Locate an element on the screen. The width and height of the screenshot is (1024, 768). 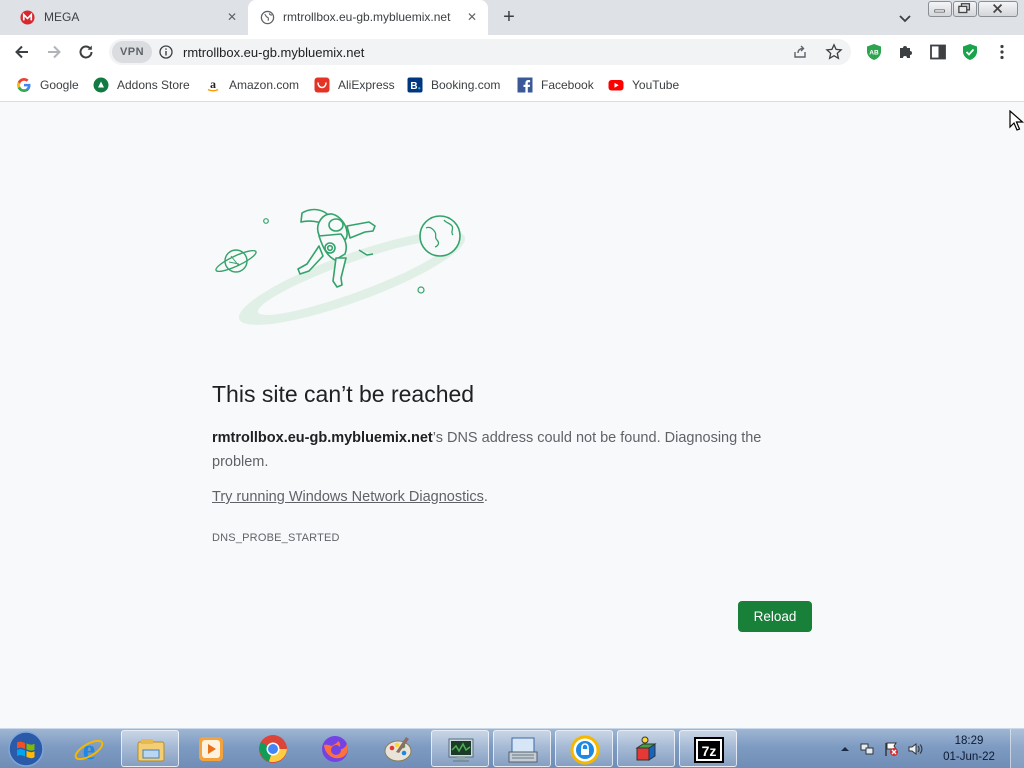
amazon-icon: a is located at coordinates (213, 84).